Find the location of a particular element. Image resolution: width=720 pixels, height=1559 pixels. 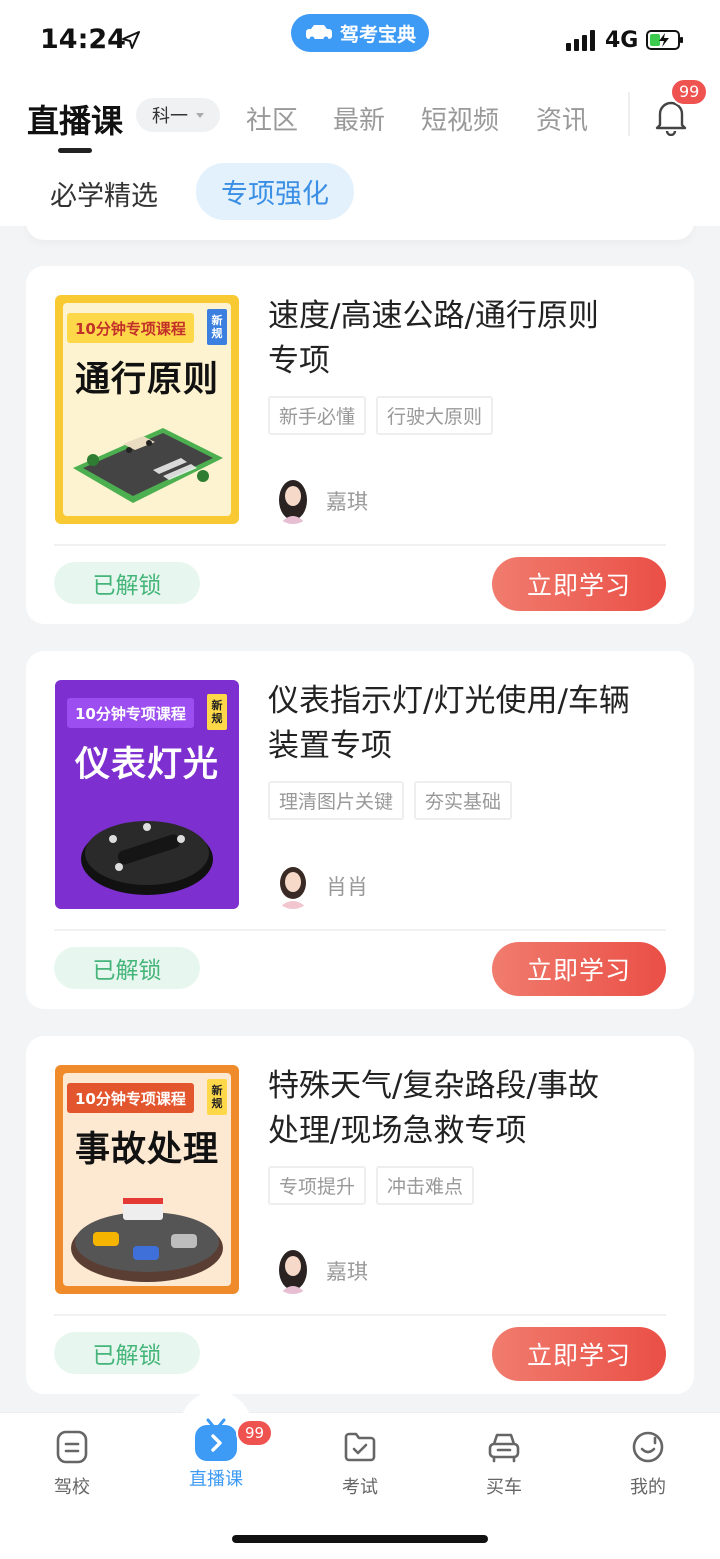

app-name-label: 驾考宝典 is located at coordinates (377, 34).